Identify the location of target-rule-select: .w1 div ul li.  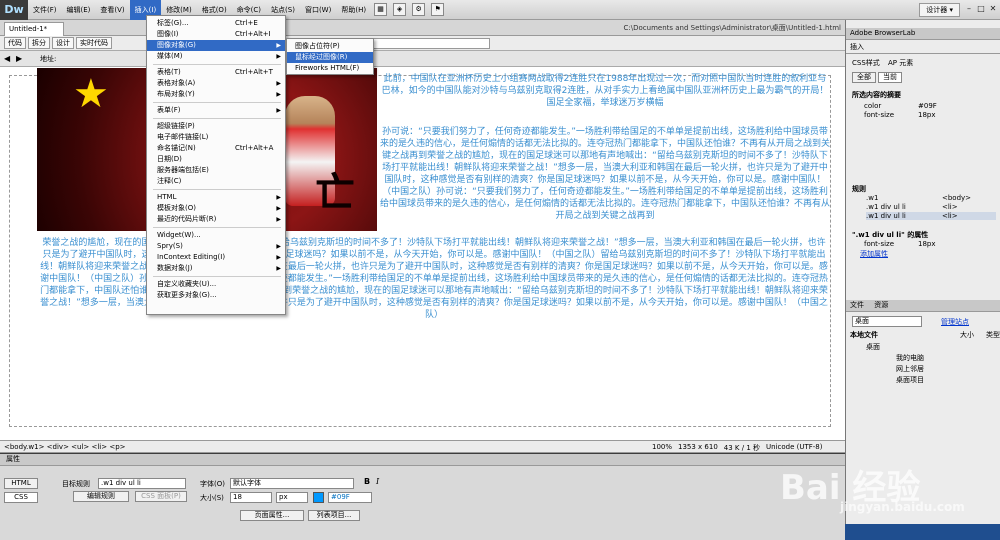
(142, 483).